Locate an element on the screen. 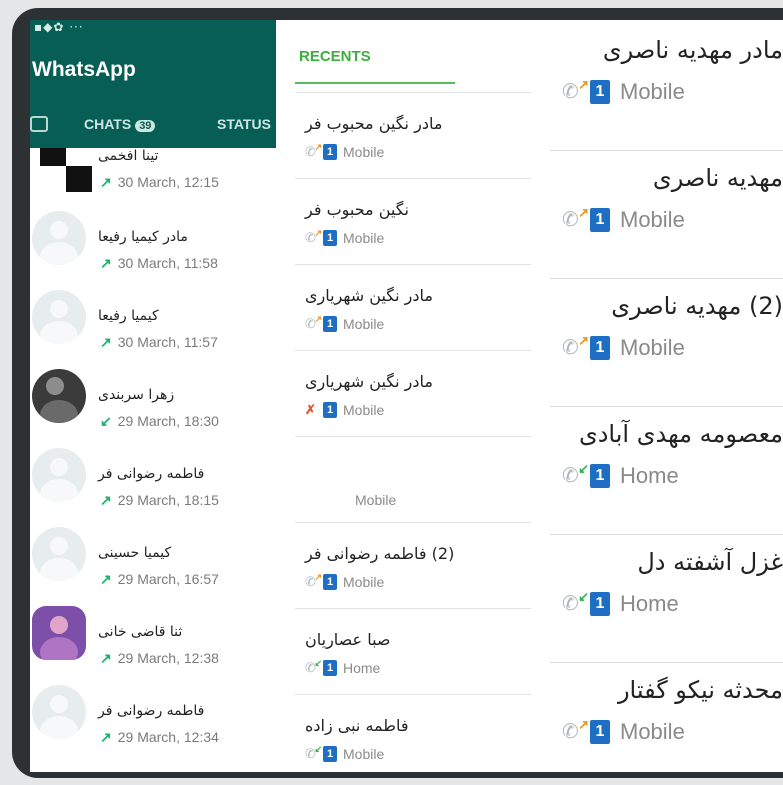 Image resolution: width=783 pixels, height=785 pixels. call-time-text: 29 March, 18:15 is located at coordinates (168, 500).